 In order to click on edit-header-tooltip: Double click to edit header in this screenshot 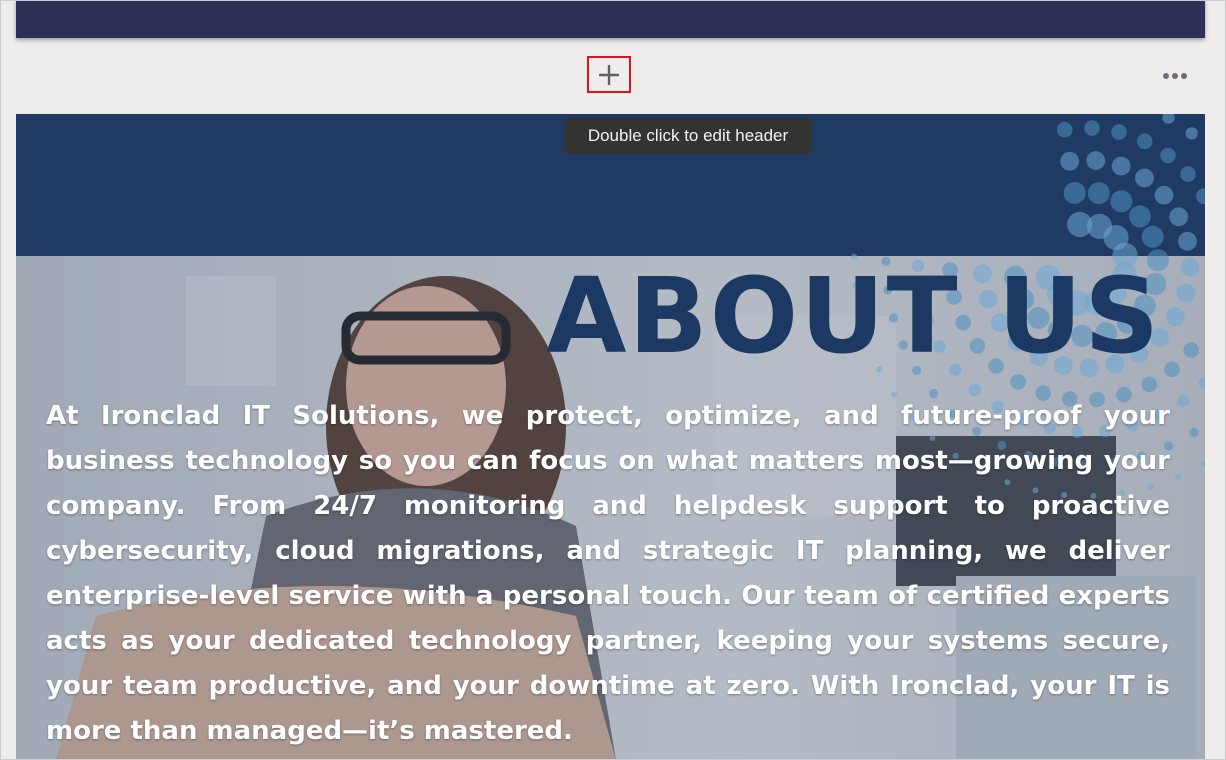, I will do `click(688, 136)`.